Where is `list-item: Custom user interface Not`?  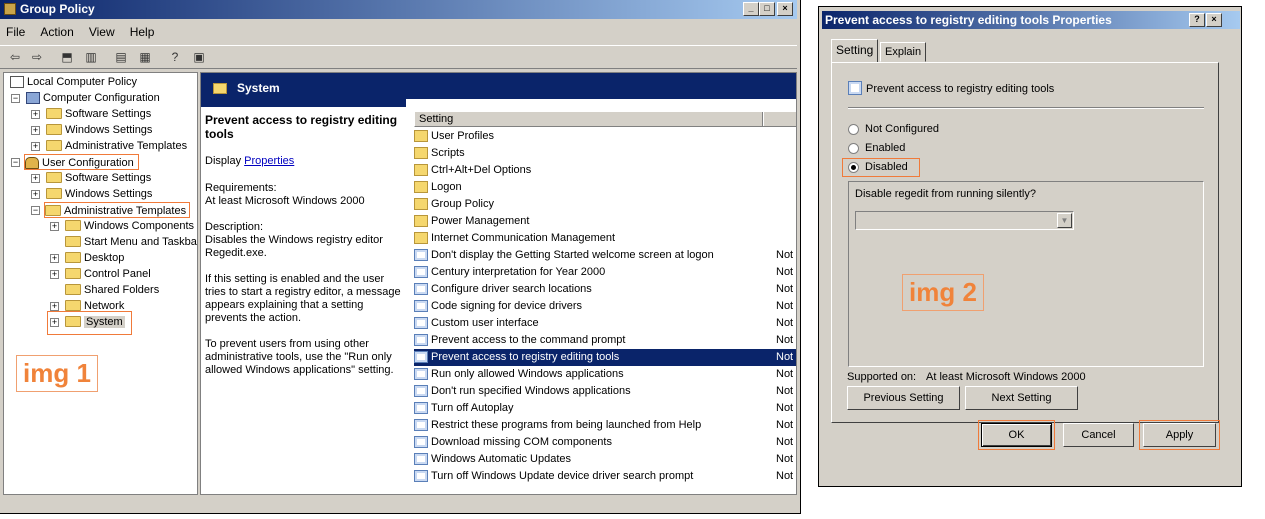
list-item: Custom user interface Not is located at coordinates (605, 323).